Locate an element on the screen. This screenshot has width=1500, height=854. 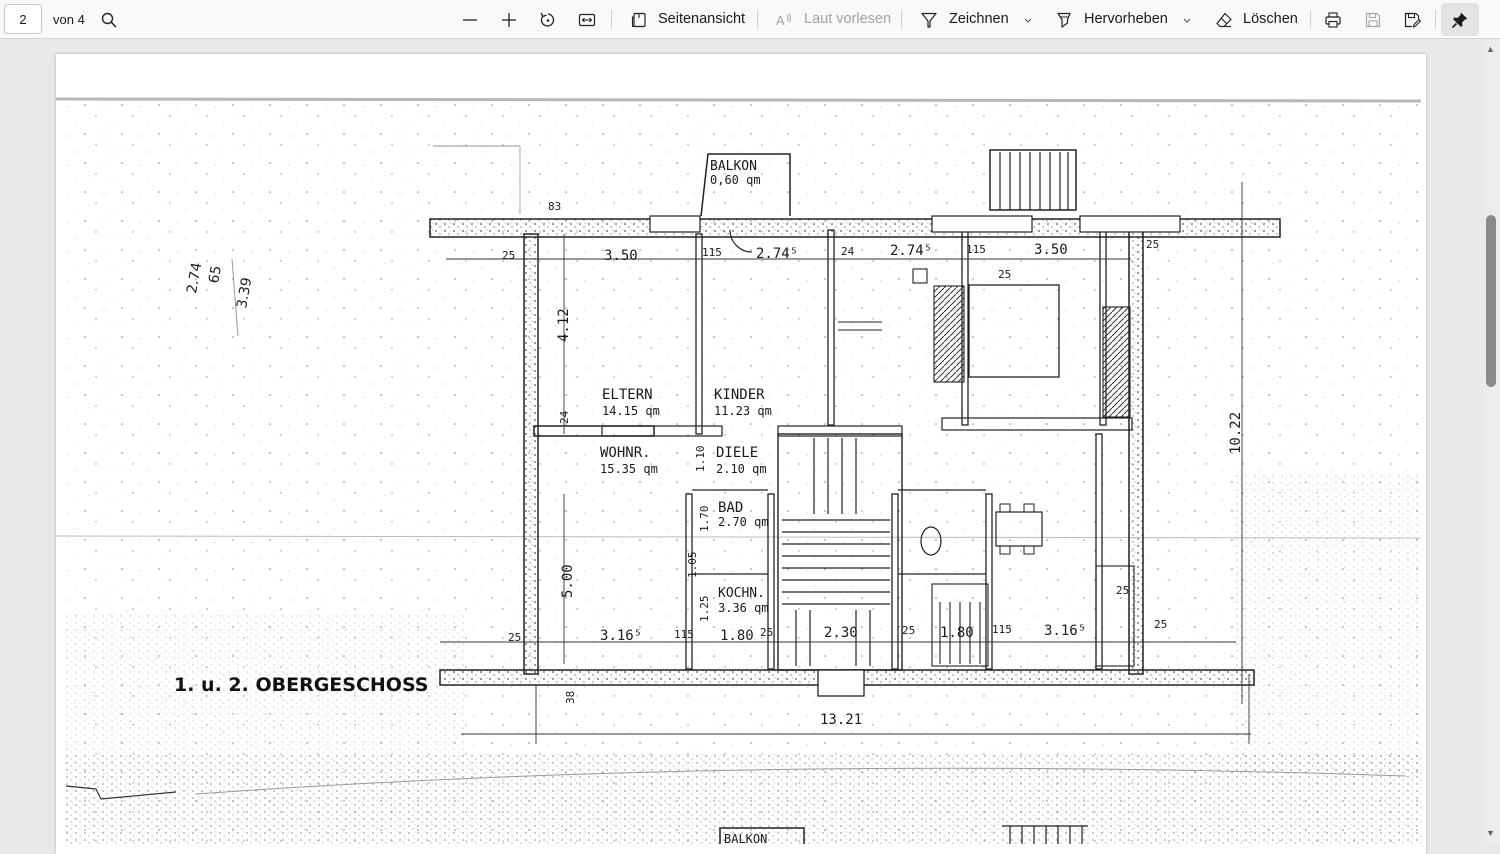
save-as-icon is located at coordinates (1412, 20).